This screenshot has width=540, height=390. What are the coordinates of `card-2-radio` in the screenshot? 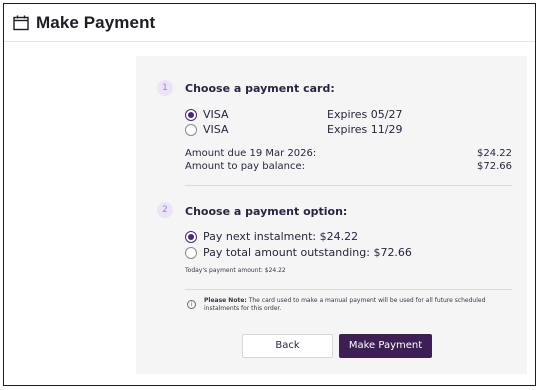 It's located at (191, 130).